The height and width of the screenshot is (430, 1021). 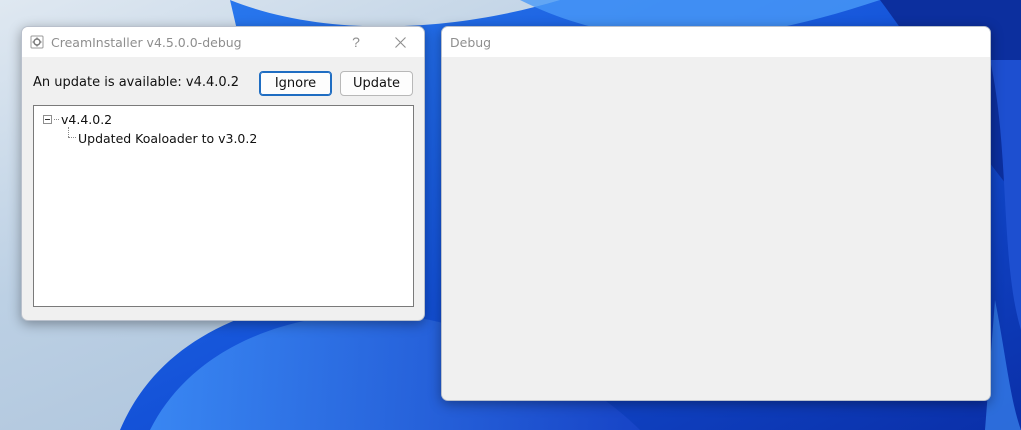 What do you see at coordinates (136, 82) in the screenshot?
I see `update-available-label: An update is available: v4.4.0.2` at bounding box center [136, 82].